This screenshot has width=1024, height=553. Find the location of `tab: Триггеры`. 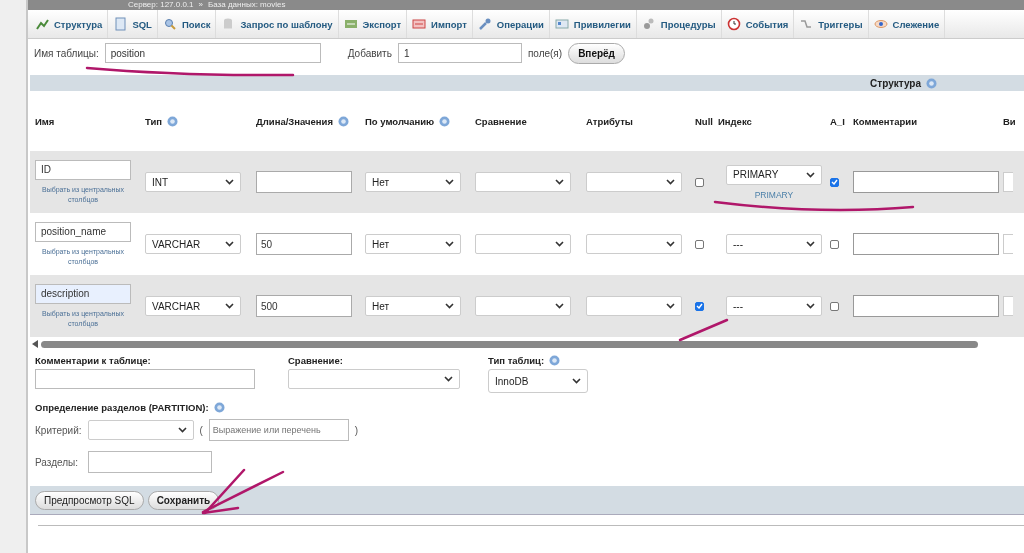

tab: Триггеры is located at coordinates (831, 24).